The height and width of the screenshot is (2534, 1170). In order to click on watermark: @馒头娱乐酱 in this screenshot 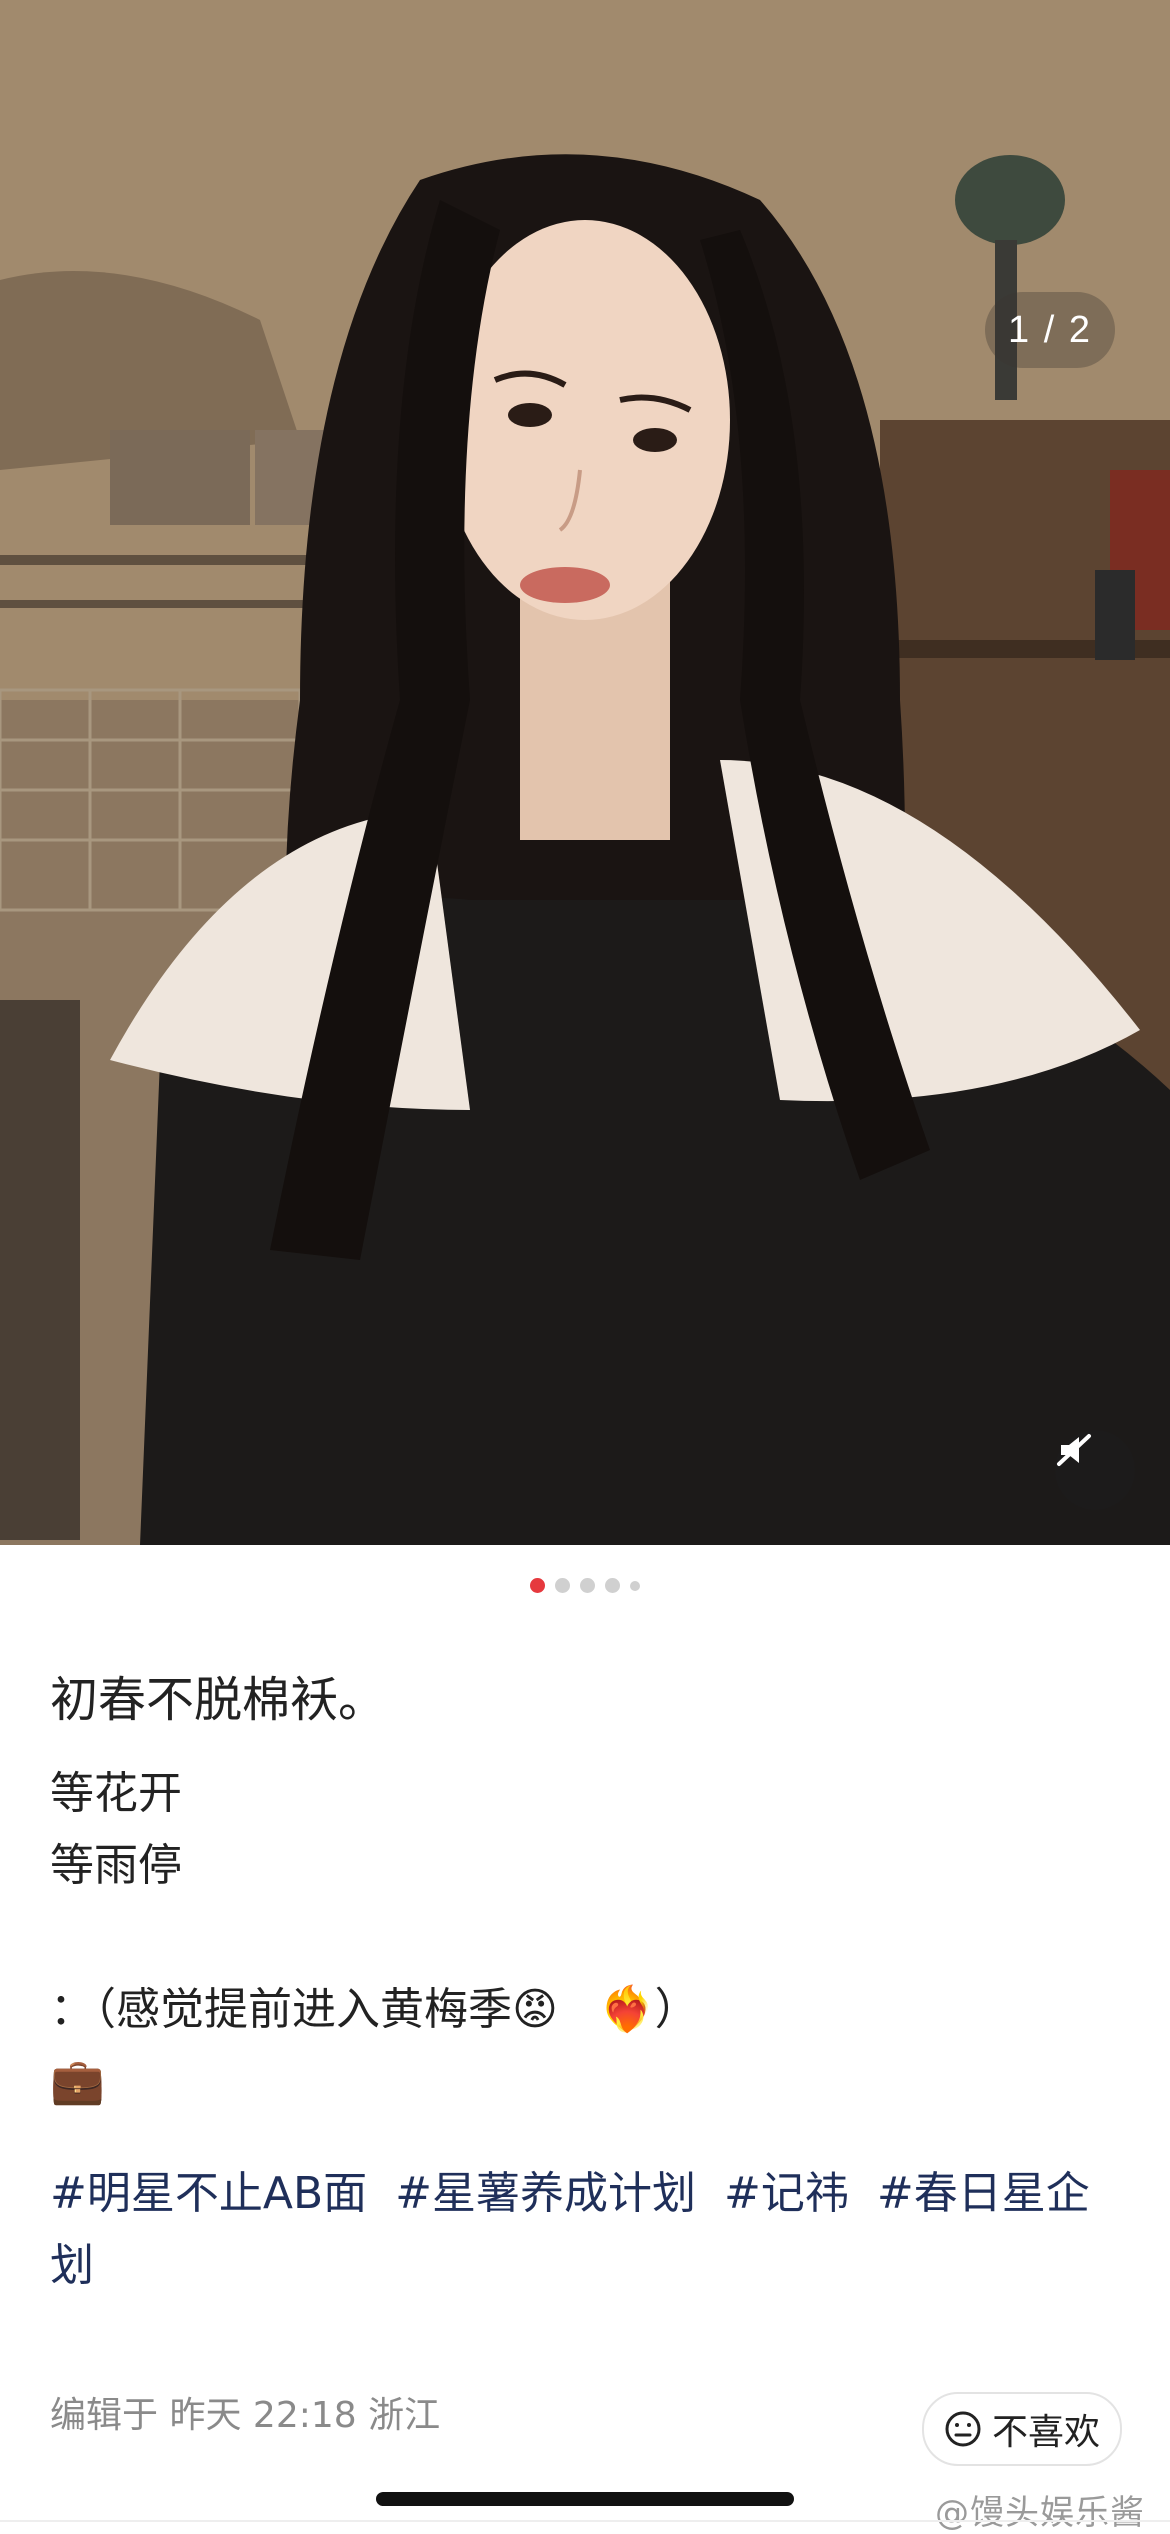, I will do `click(1040, 2513)`.